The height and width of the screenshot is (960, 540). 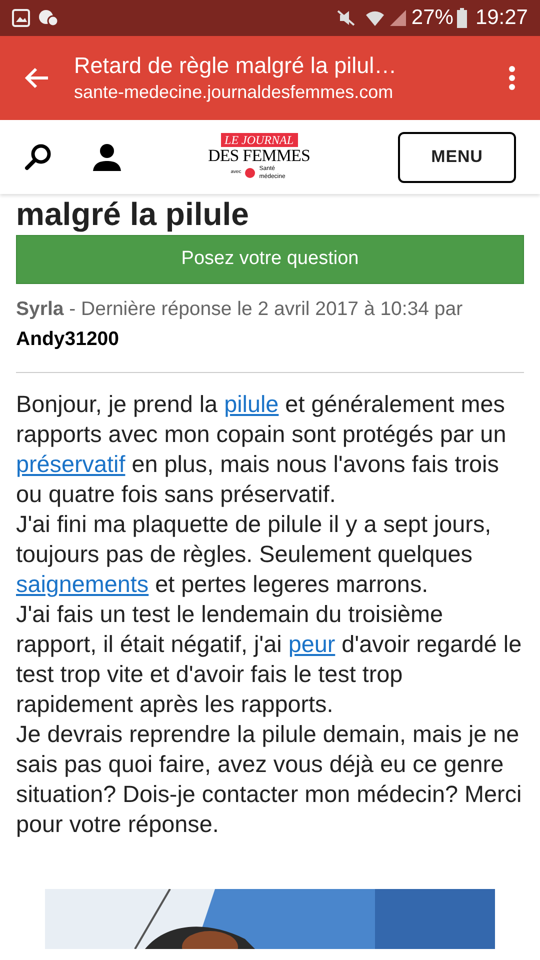 I want to click on battery-icon, so click(x=462, y=18).